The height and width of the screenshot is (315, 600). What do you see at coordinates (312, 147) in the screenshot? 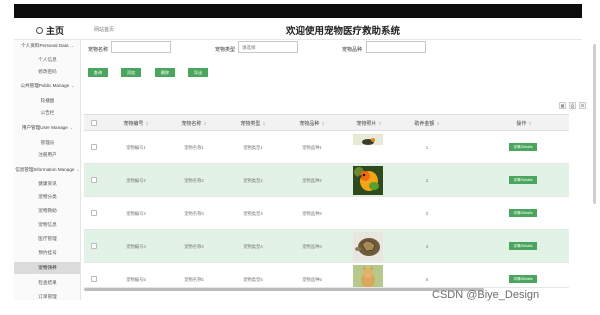
I see `cell-breed: 宠物品种1` at bounding box center [312, 147].